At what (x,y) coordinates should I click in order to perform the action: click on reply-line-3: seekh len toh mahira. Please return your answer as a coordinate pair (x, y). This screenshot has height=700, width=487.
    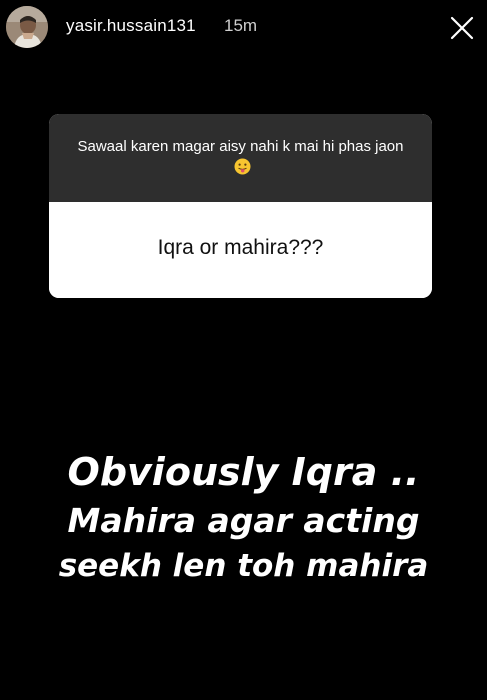
    Looking at the image, I should click on (243, 566).